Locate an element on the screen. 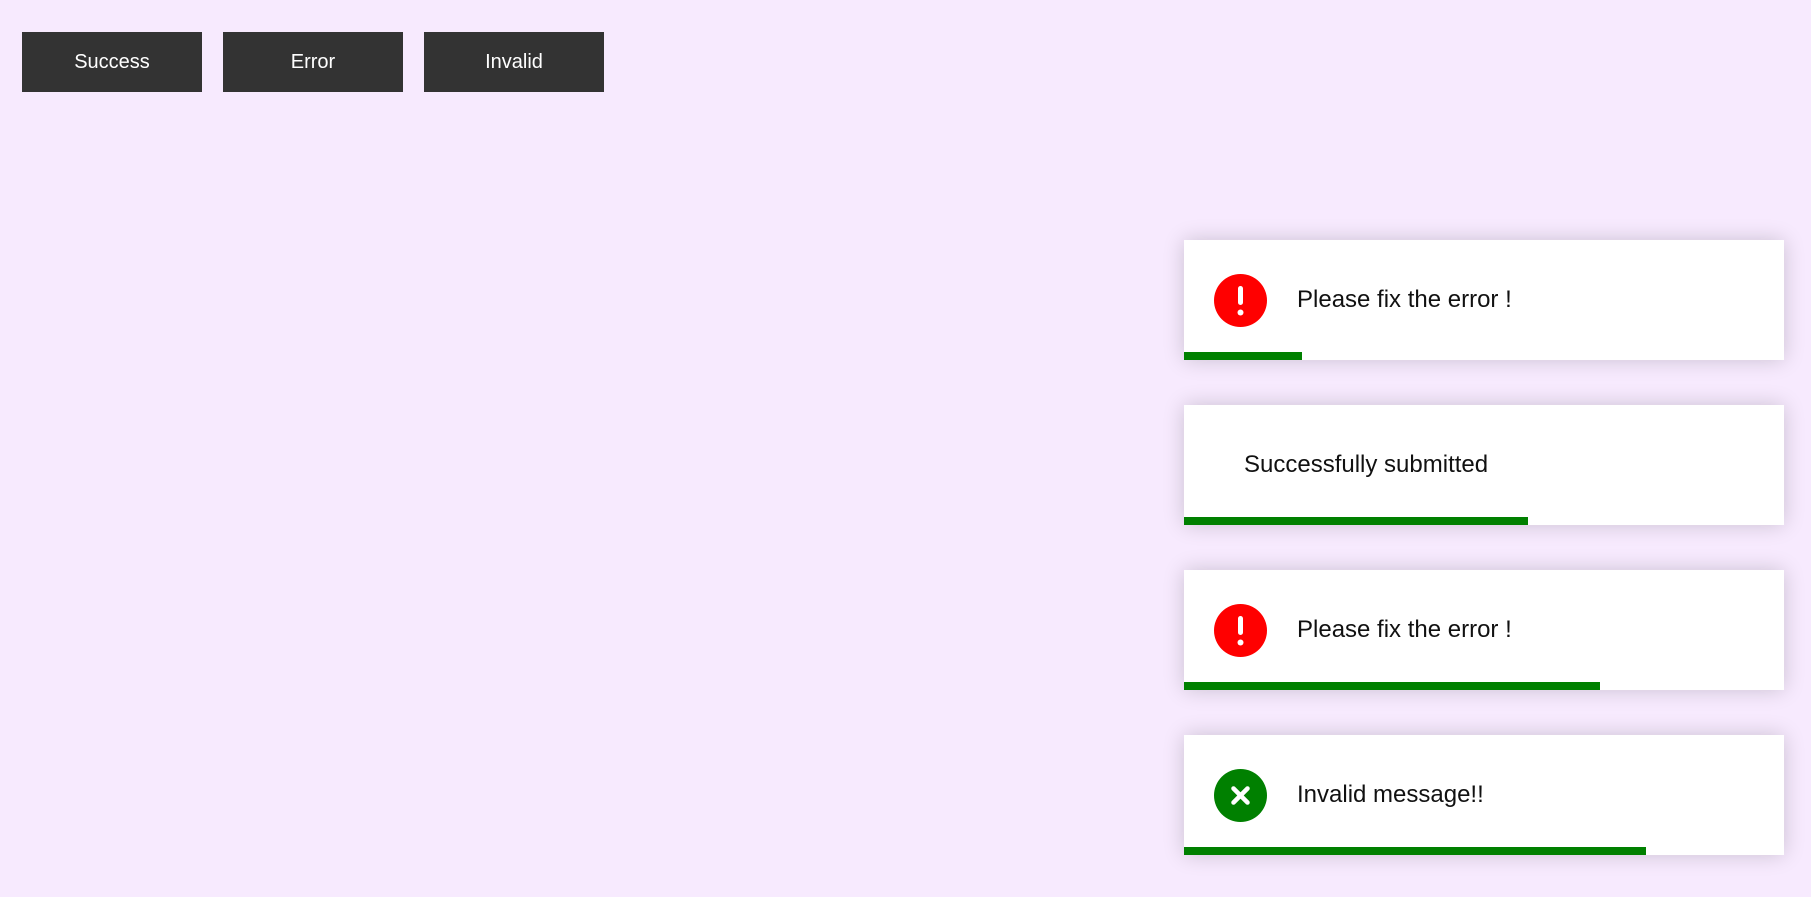 The height and width of the screenshot is (897, 1811). toast-trigger-buttons: Success Error Invalid is located at coordinates (313, 62).